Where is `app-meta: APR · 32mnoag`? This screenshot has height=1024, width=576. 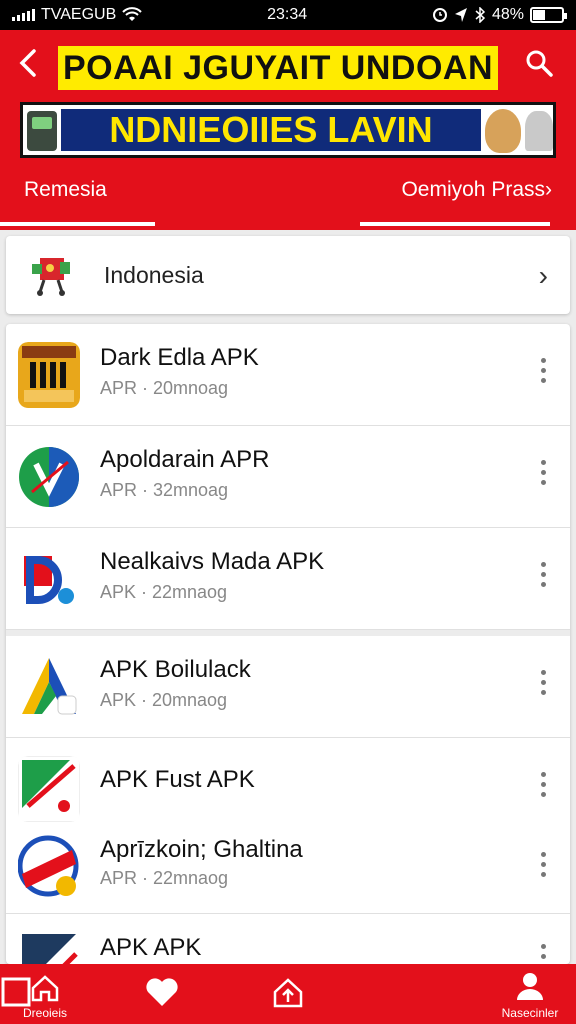 app-meta: APR · 32mnoag is located at coordinates (164, 490).